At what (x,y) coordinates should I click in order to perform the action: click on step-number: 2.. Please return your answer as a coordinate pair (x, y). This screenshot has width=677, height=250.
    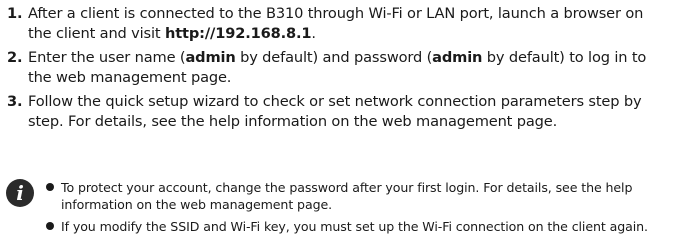
    Looking at the image, I should click on (15, 57).